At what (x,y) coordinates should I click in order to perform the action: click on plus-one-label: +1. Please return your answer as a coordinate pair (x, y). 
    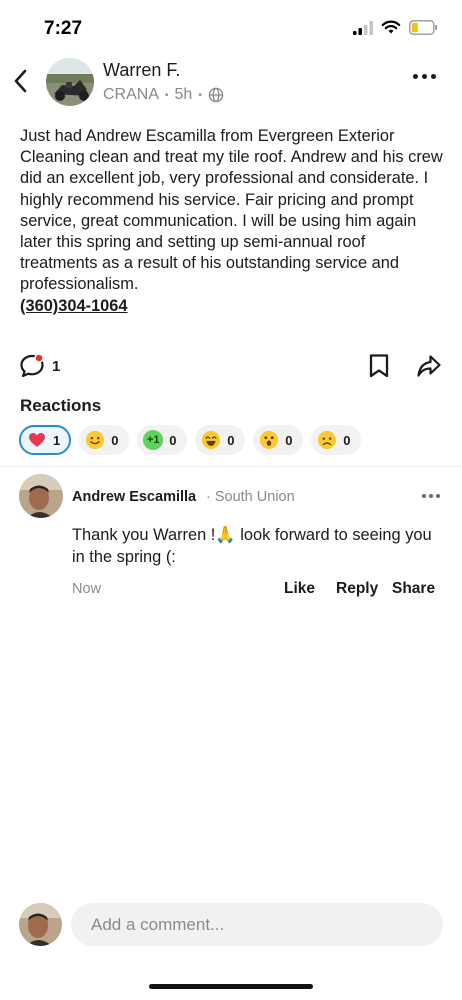
    Looking at the image, I should click on (153, 439).